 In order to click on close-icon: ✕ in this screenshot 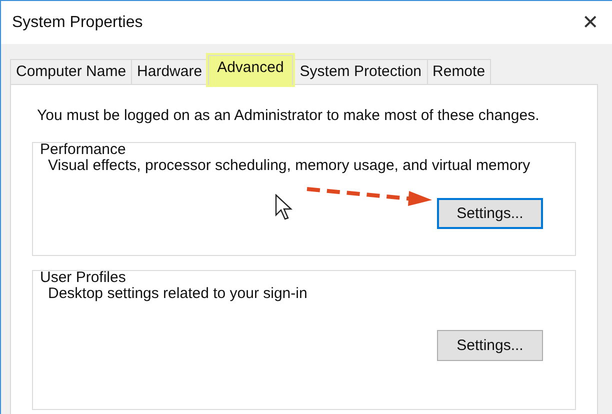, I will do `click(590, 22)`.